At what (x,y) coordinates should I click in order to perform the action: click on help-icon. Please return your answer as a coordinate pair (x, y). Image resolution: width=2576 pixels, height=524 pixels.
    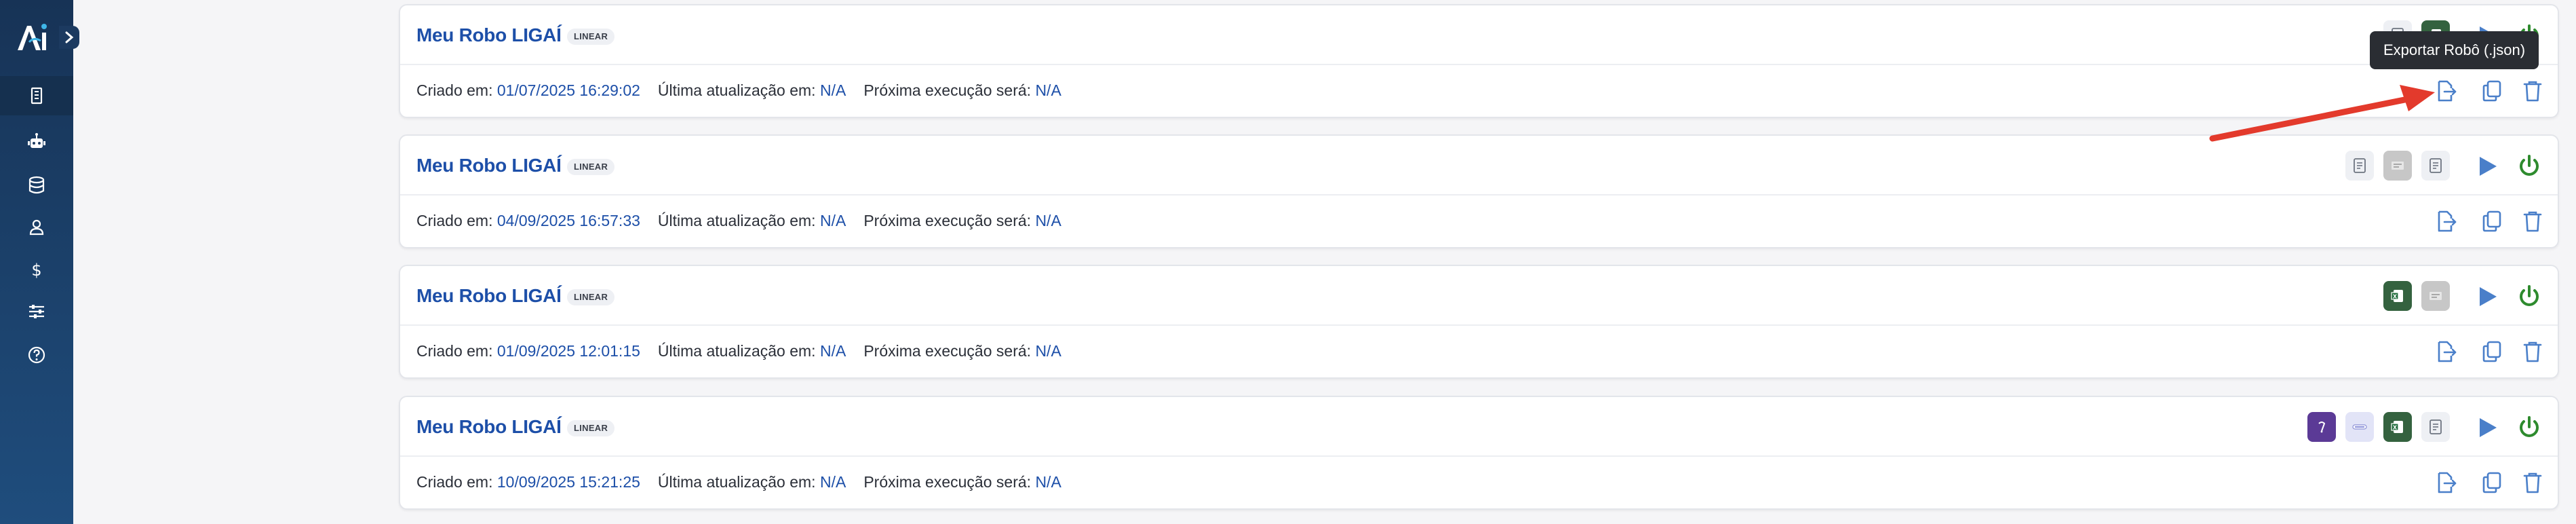
    Looking at the image, I should click on (36, 355).